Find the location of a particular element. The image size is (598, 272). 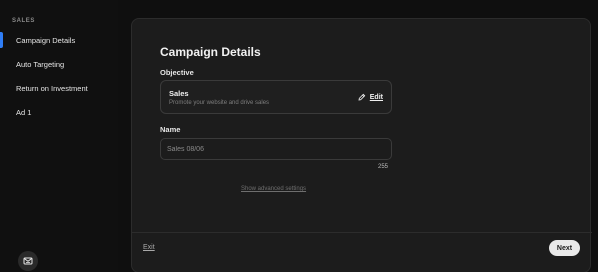

active-indicator is located at coordinates (1, 40).